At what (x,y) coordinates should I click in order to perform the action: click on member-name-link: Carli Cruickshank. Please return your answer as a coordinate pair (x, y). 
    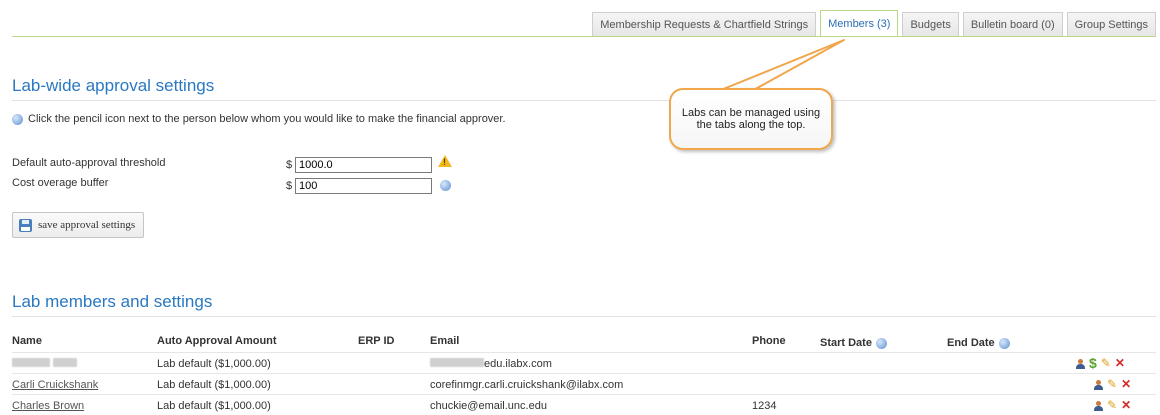
    Looking at the image, I should click on (55, 385).